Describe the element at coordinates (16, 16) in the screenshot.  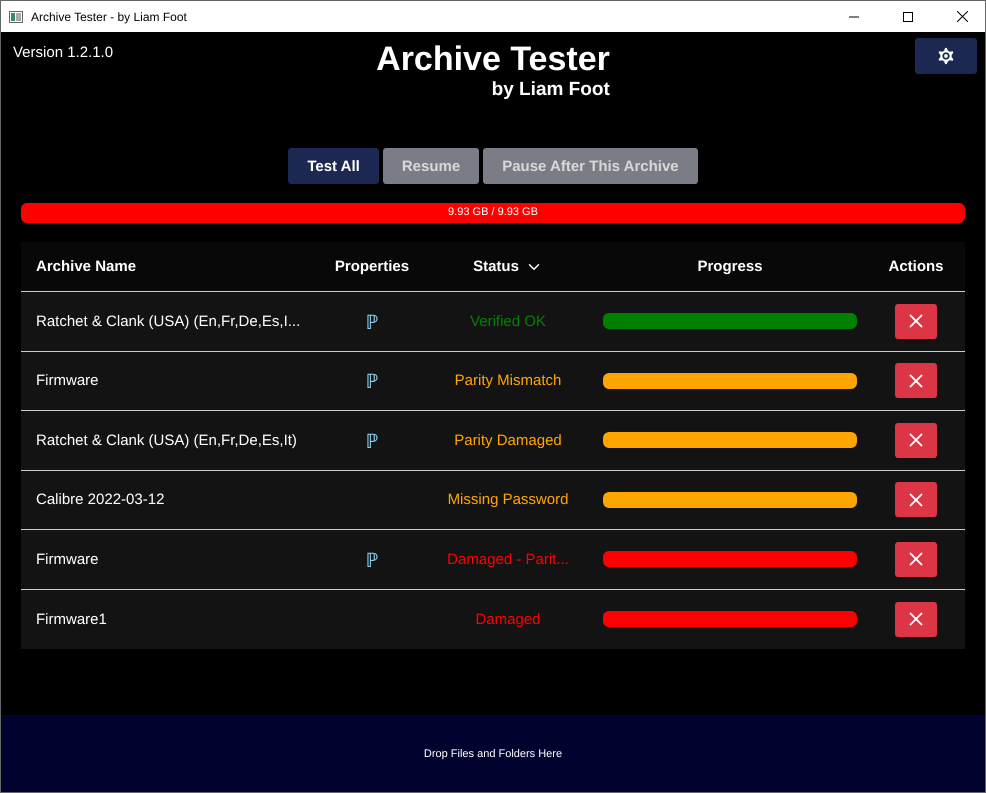
I see `app-icon` at that location.